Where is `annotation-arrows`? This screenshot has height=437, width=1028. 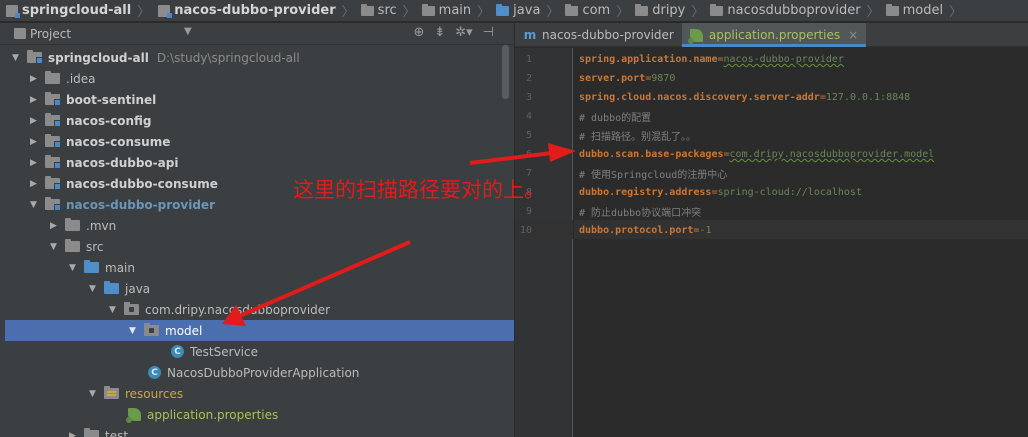 annotation-arrows is located at coordinates (399, 234).